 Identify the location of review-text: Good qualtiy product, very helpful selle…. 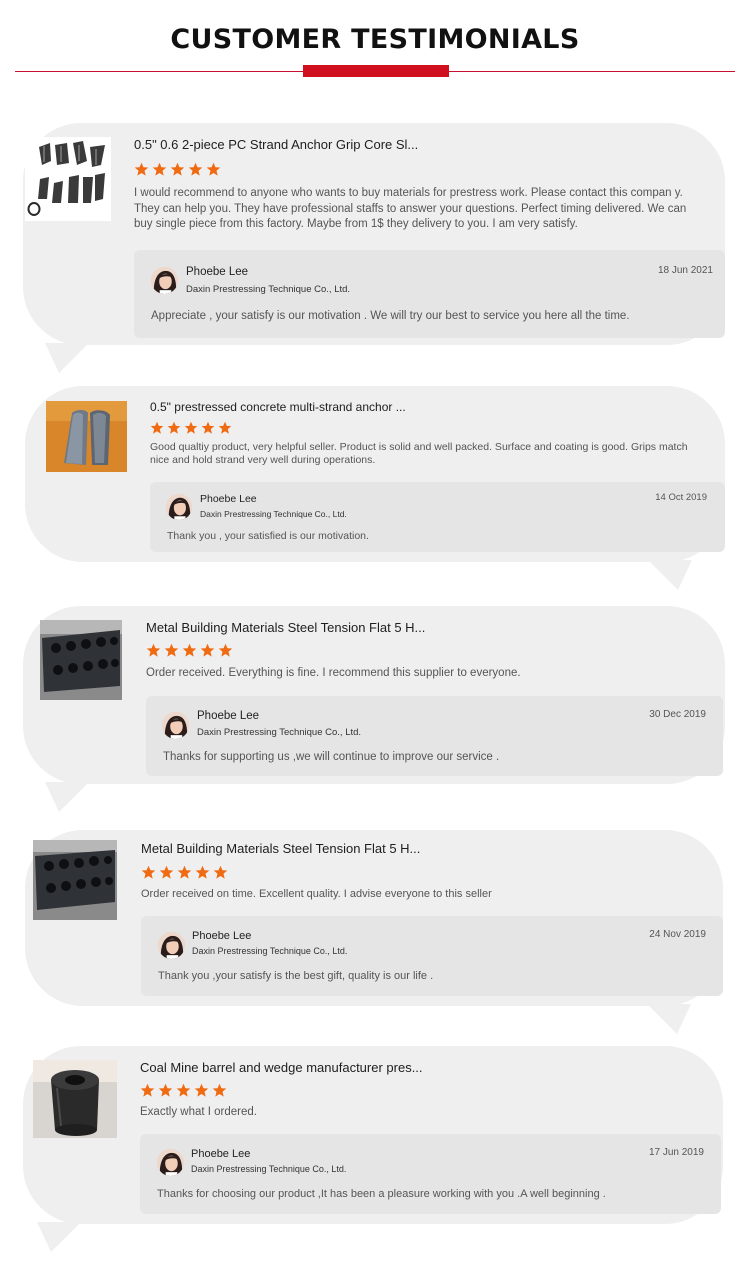
(419, 453).